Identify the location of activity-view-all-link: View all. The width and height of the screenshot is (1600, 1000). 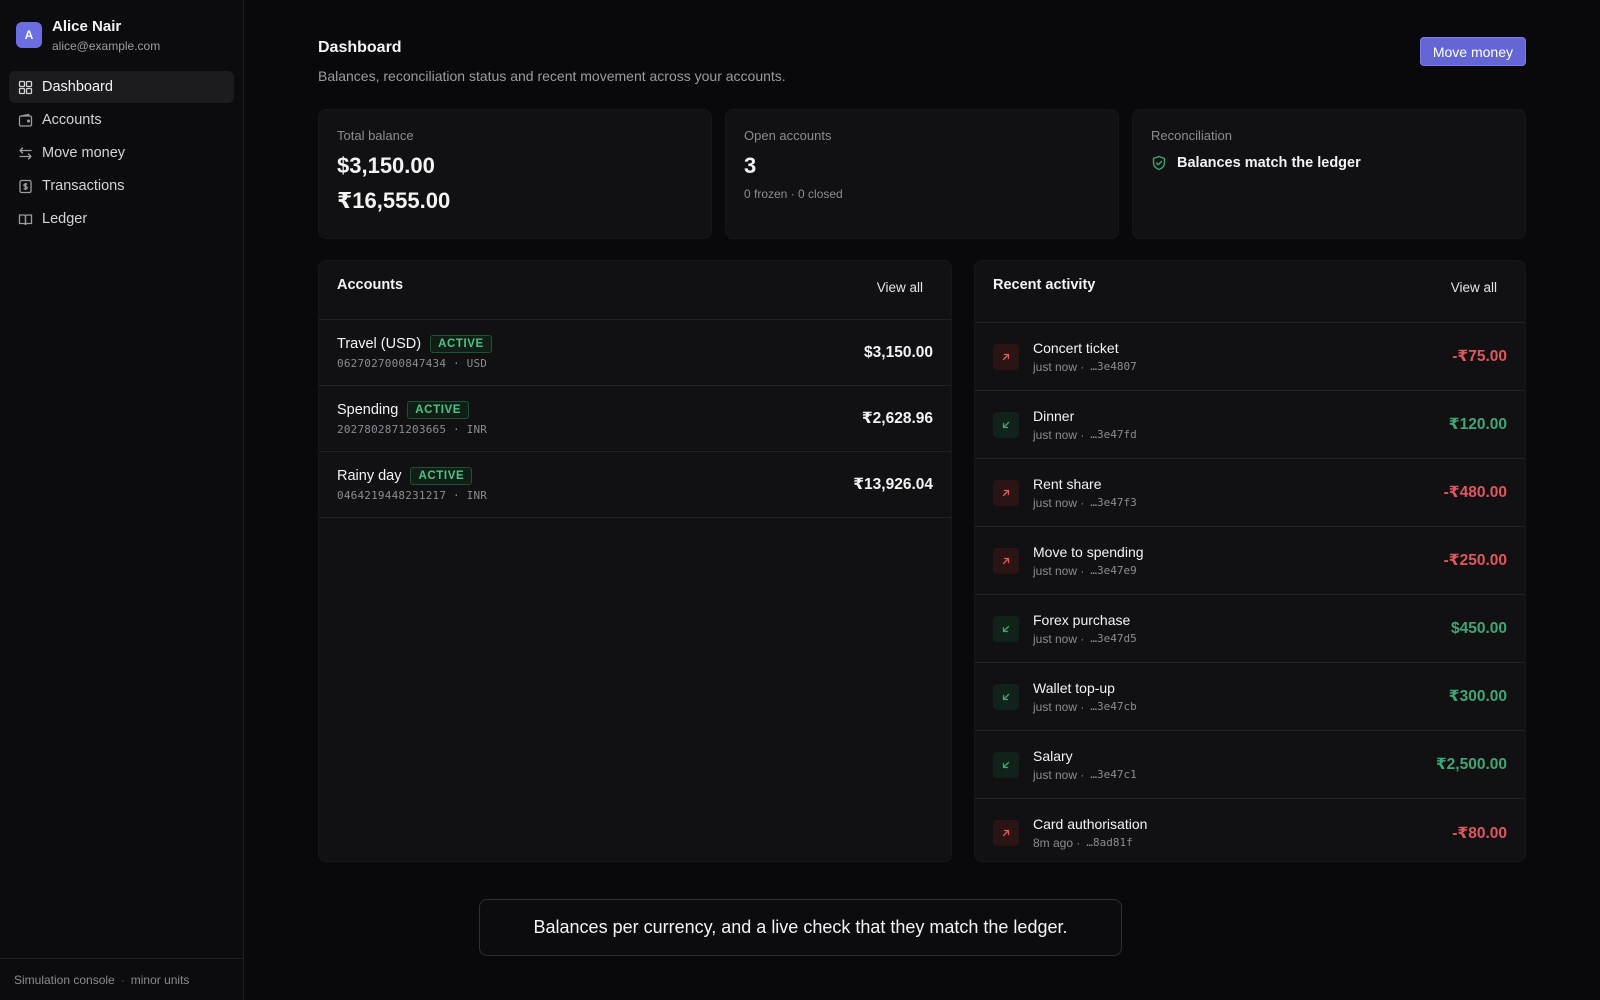
(1474, 287).